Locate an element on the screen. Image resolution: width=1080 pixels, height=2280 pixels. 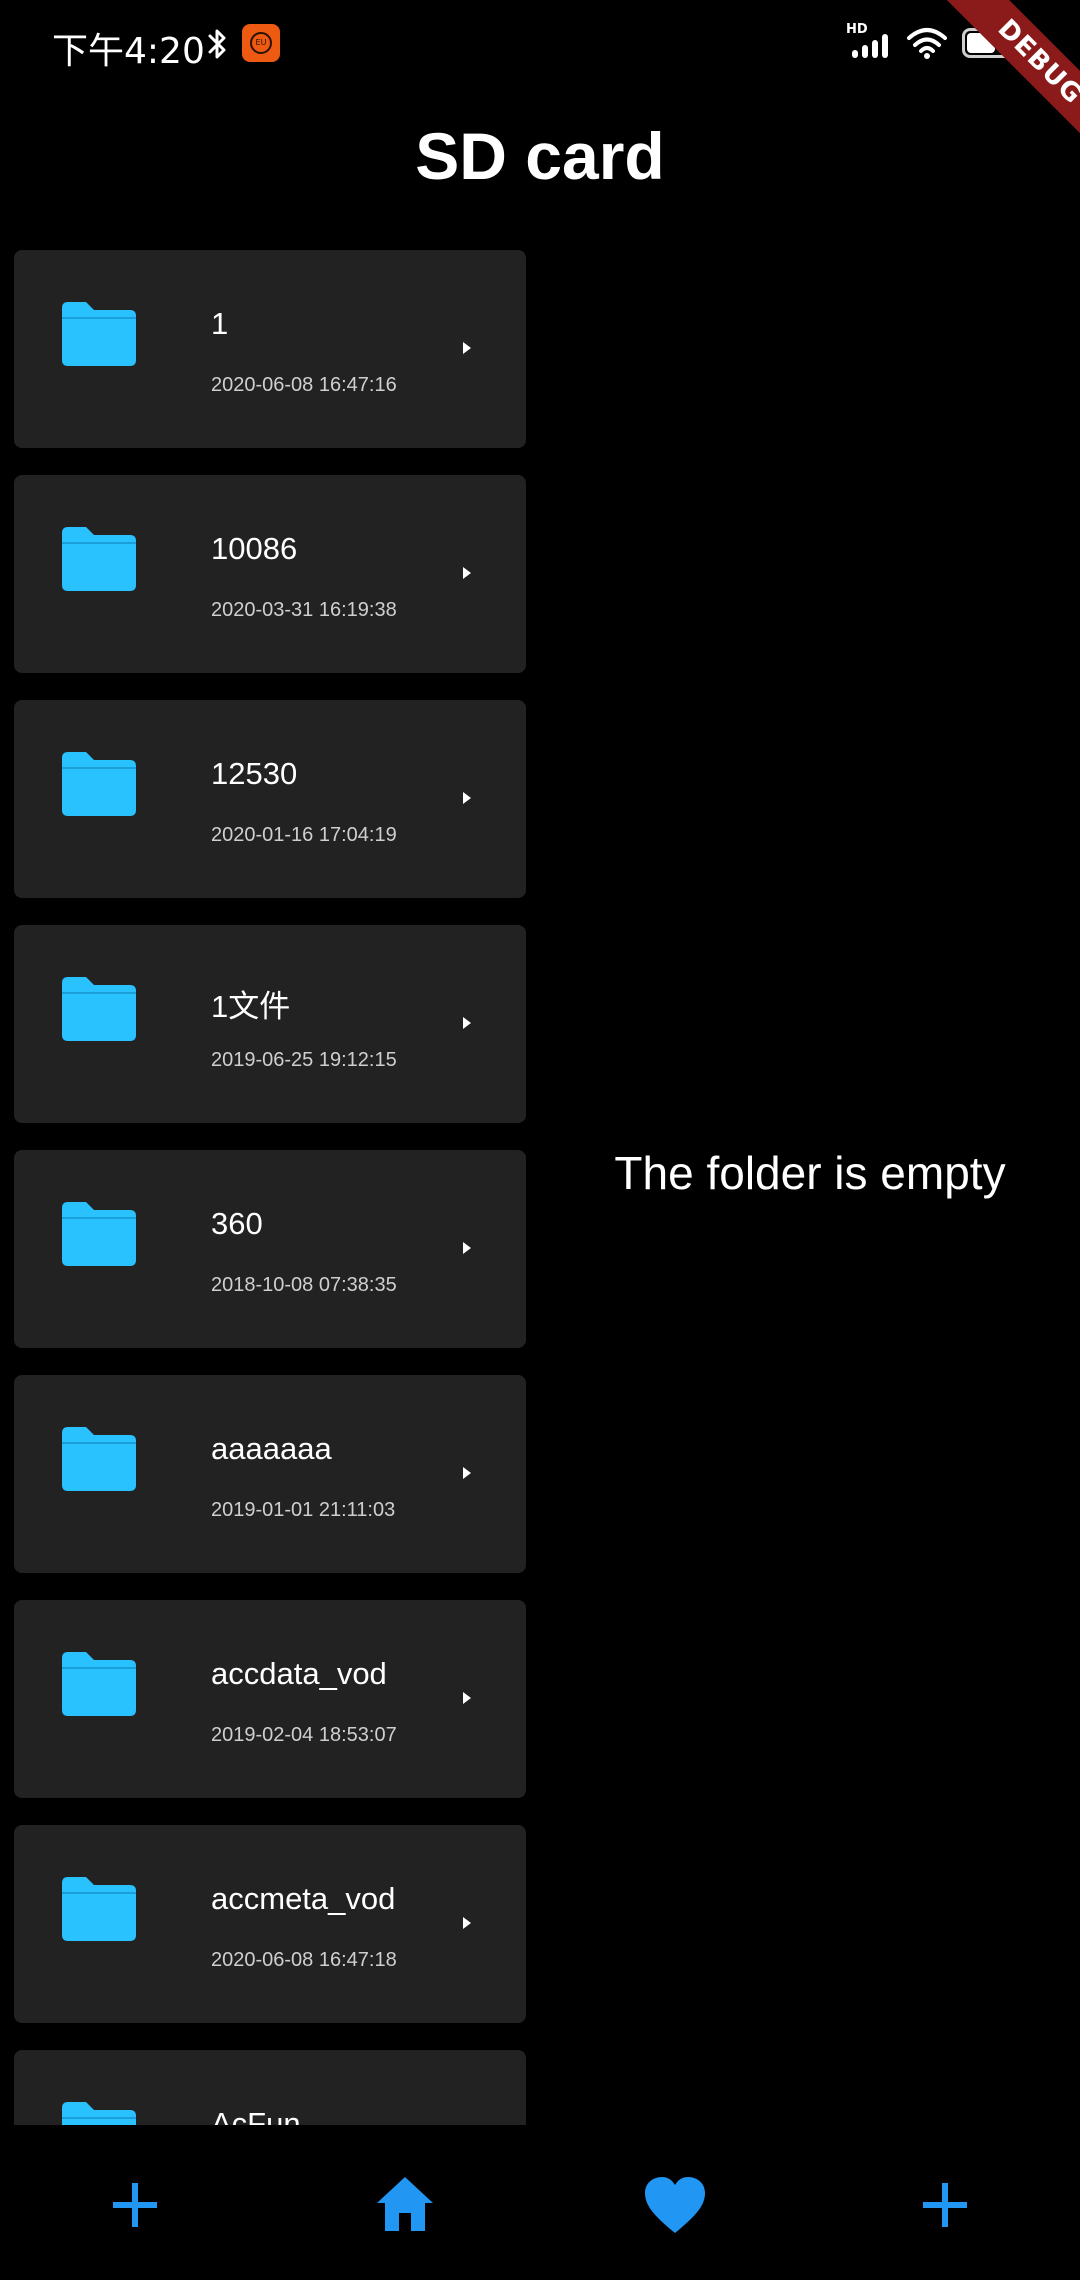
folder-name: accdata_vod is located at coordinates (299, 1673).